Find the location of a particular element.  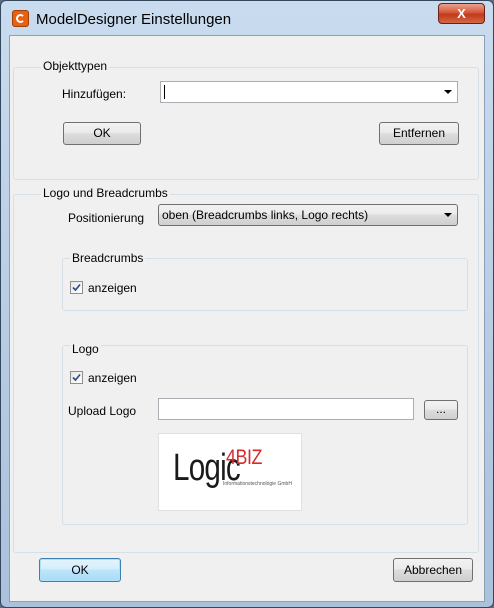

close-button: X is located at coordinates (461, 13).